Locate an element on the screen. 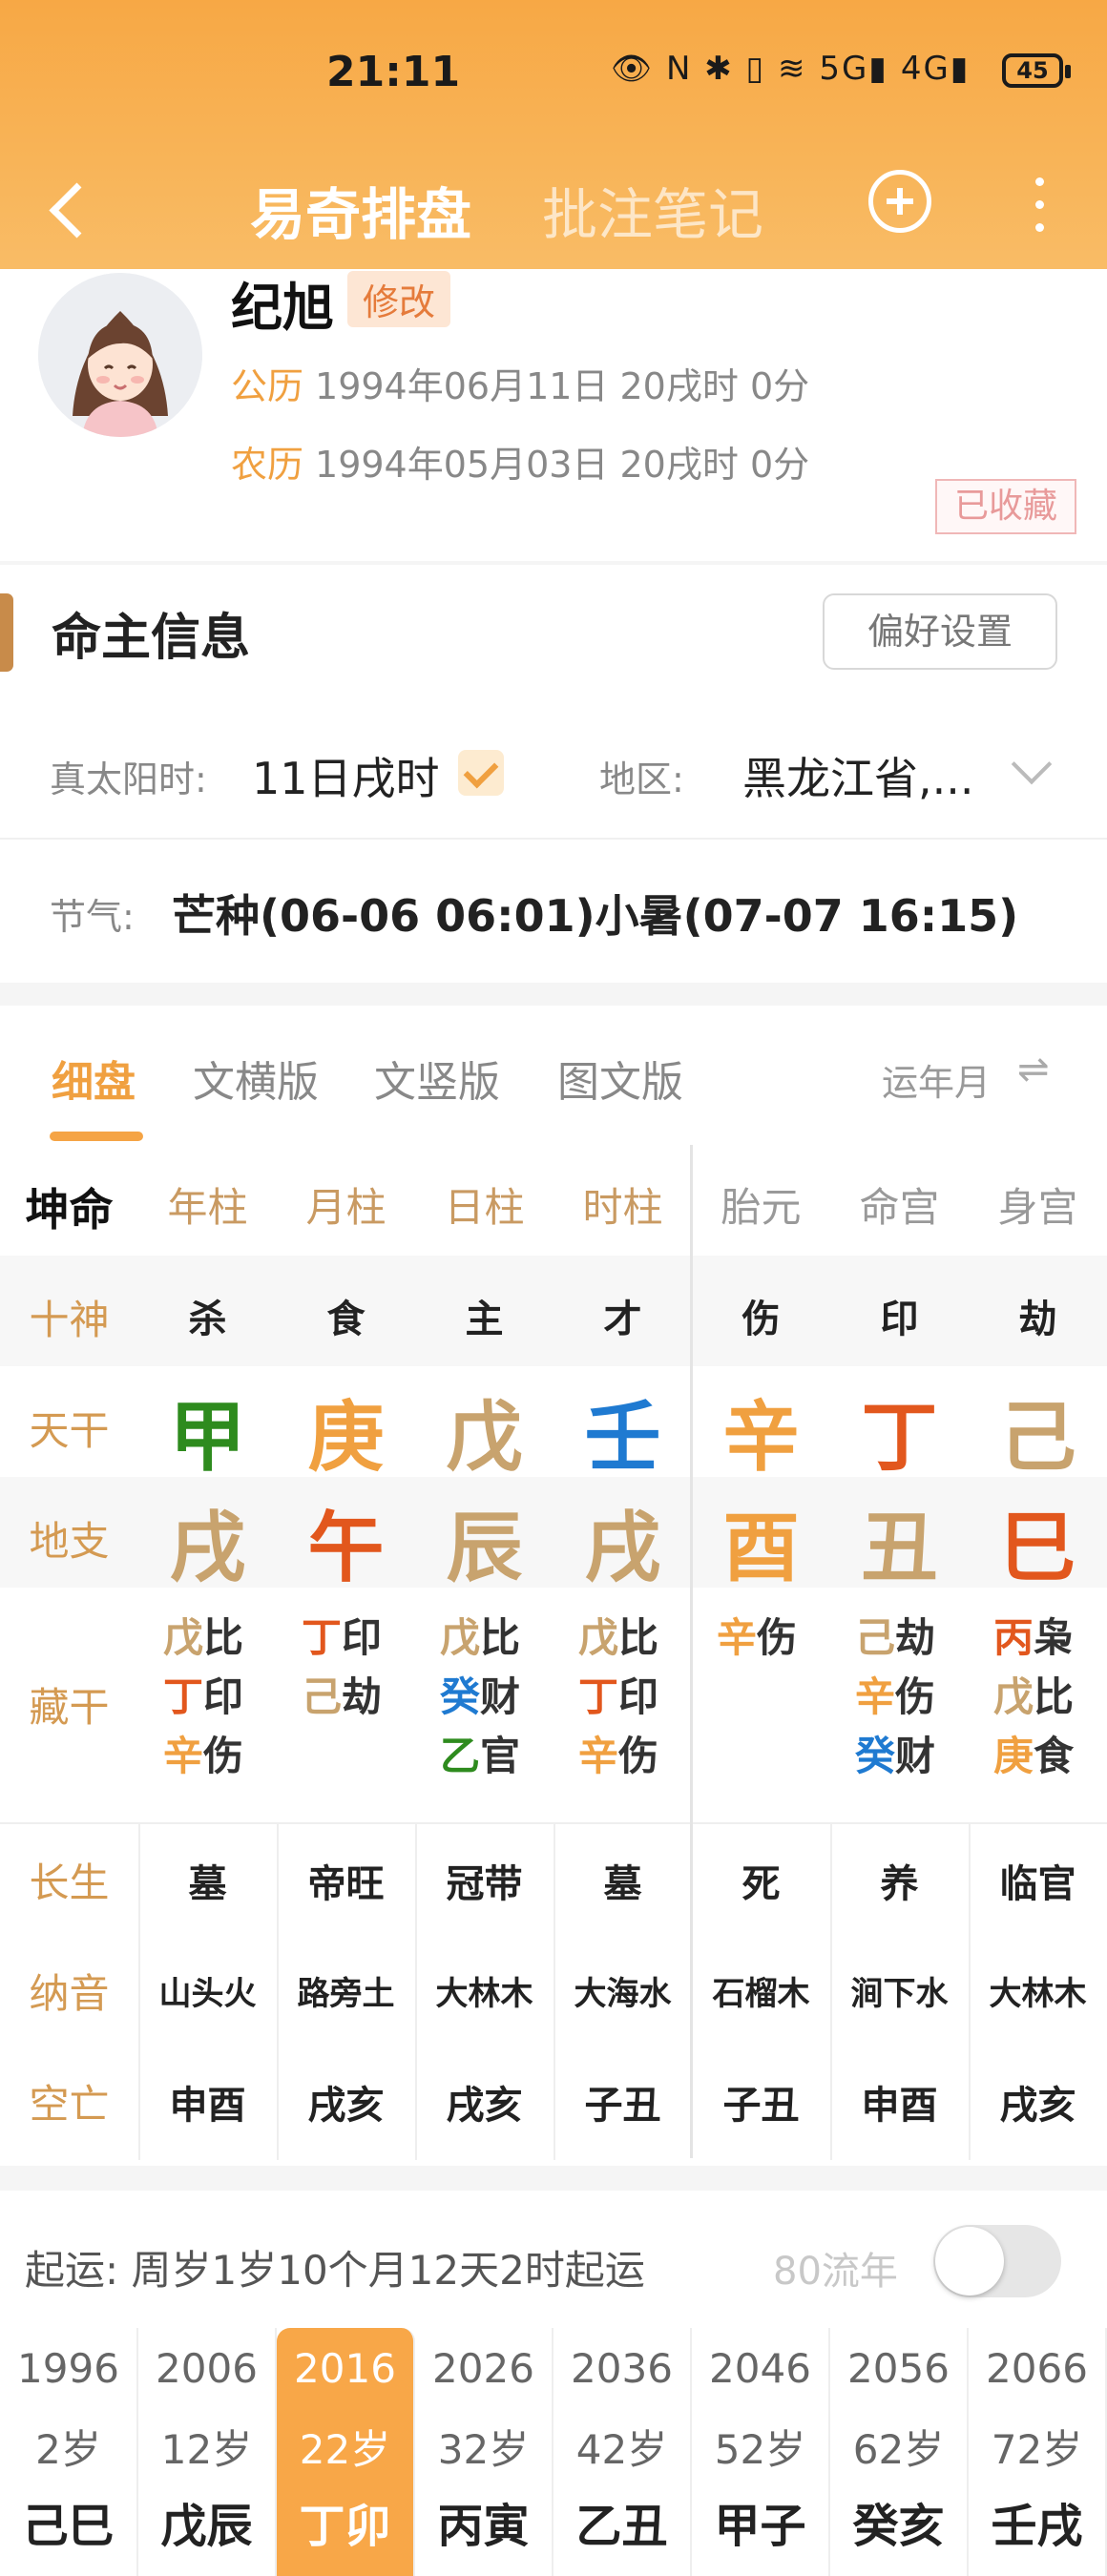 Image resolution: width=1107 pixels, height=2576 pixels. checkbox-icon is located at coordinates (481, 773).